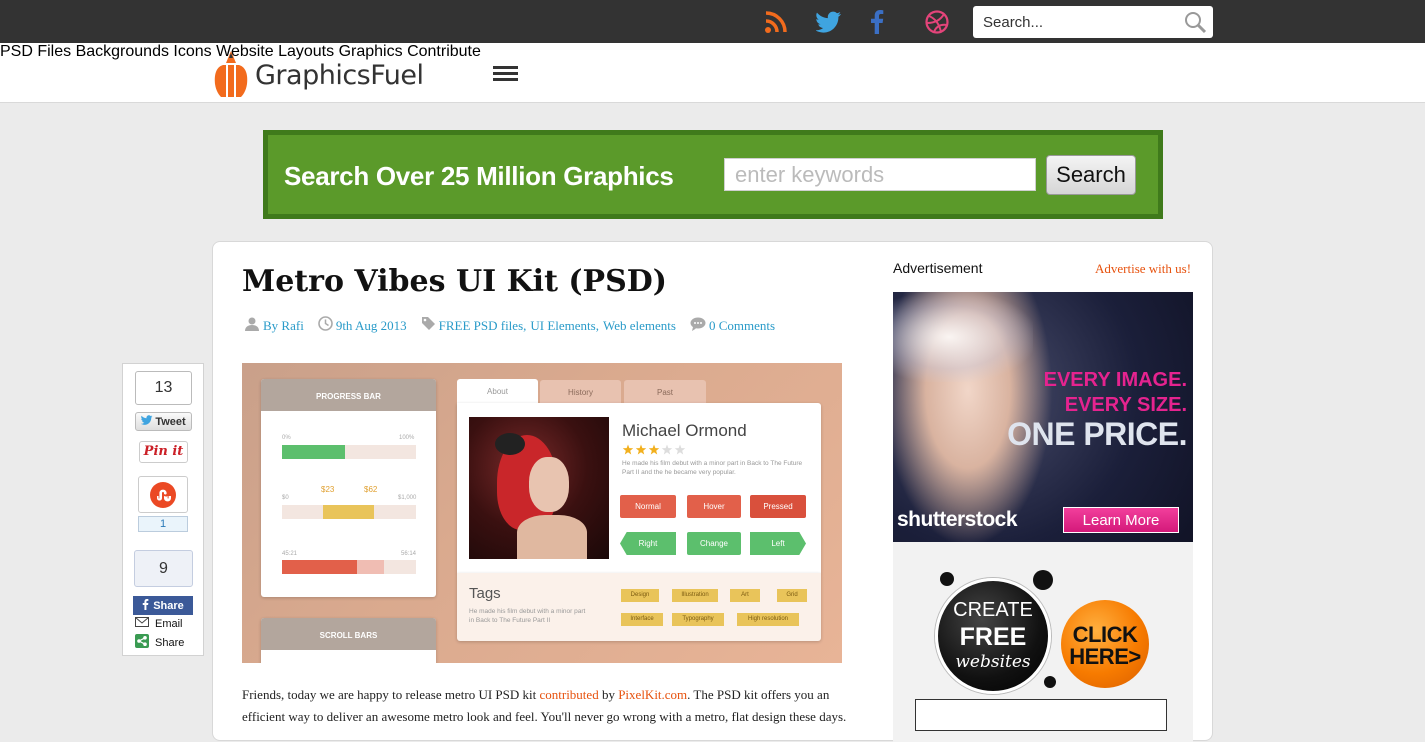 Image resolution: width=1425 pixels, height=742 pixels. I want to click on tag-high-resolution: High resolution, so click(768, 619).